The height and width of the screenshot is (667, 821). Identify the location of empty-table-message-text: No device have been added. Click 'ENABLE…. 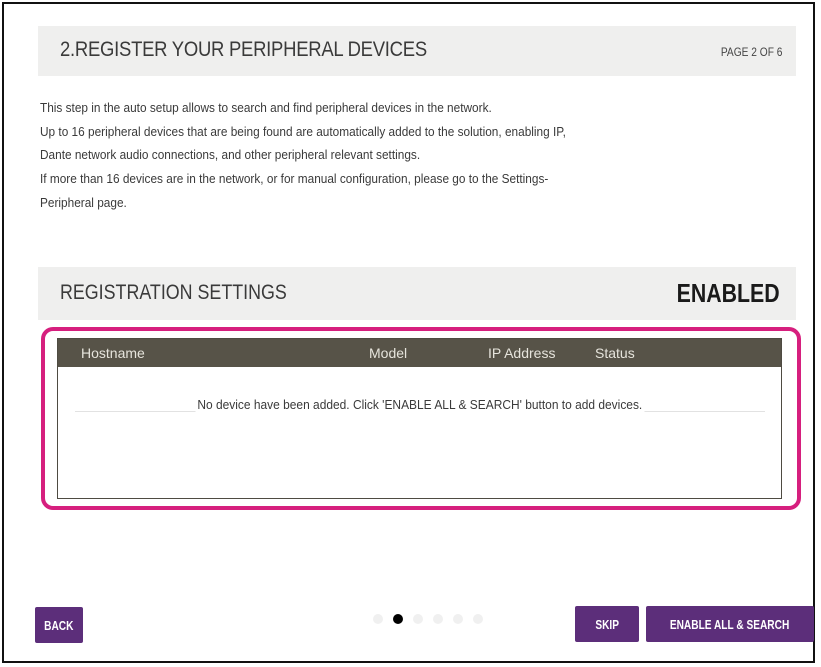
(419, 404).